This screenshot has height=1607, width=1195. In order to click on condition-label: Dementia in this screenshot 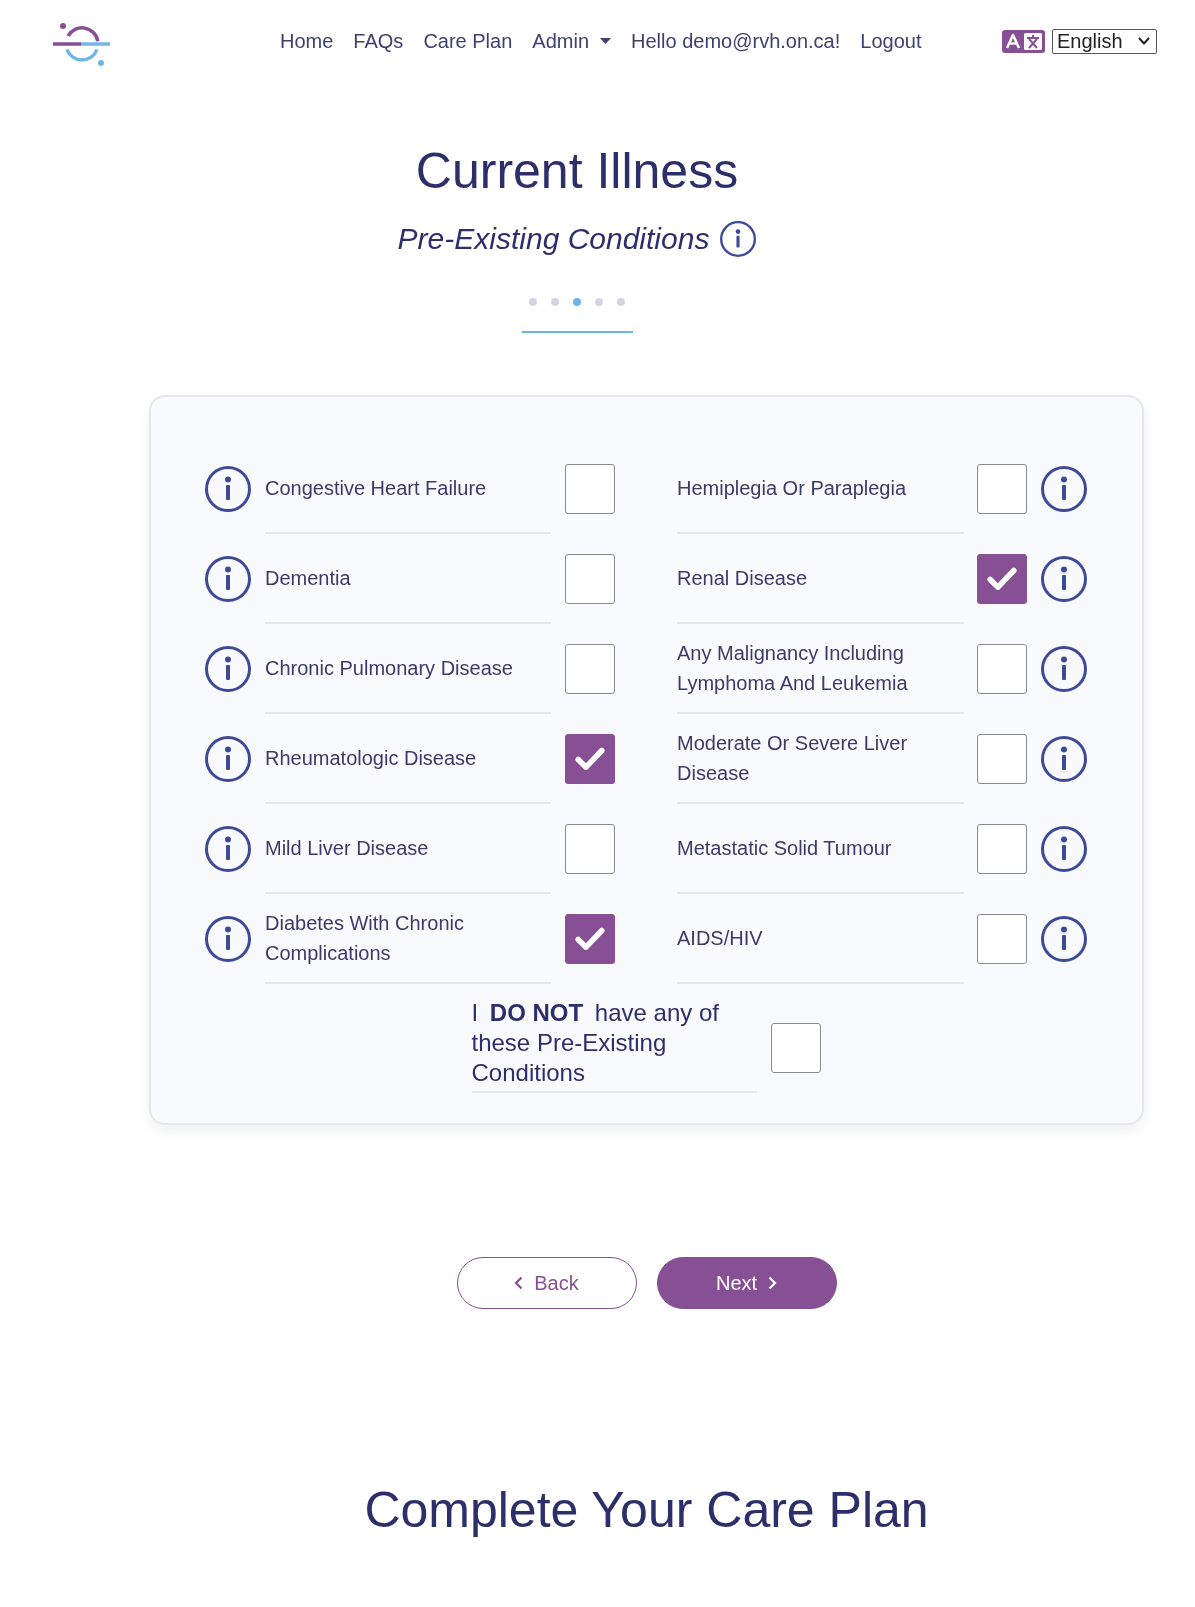, I will do `click(308, 578)`.